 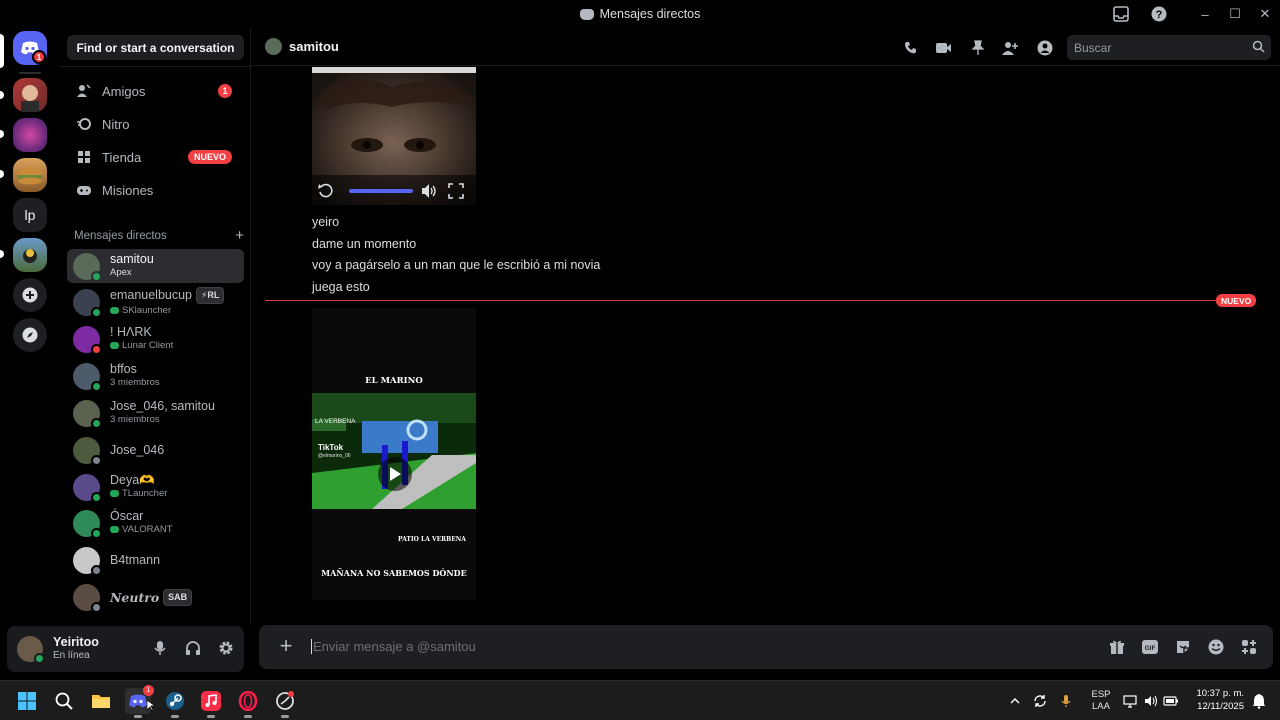 I want to click on window-controls: – ☐ ✕, so click(x=1235, y=14).